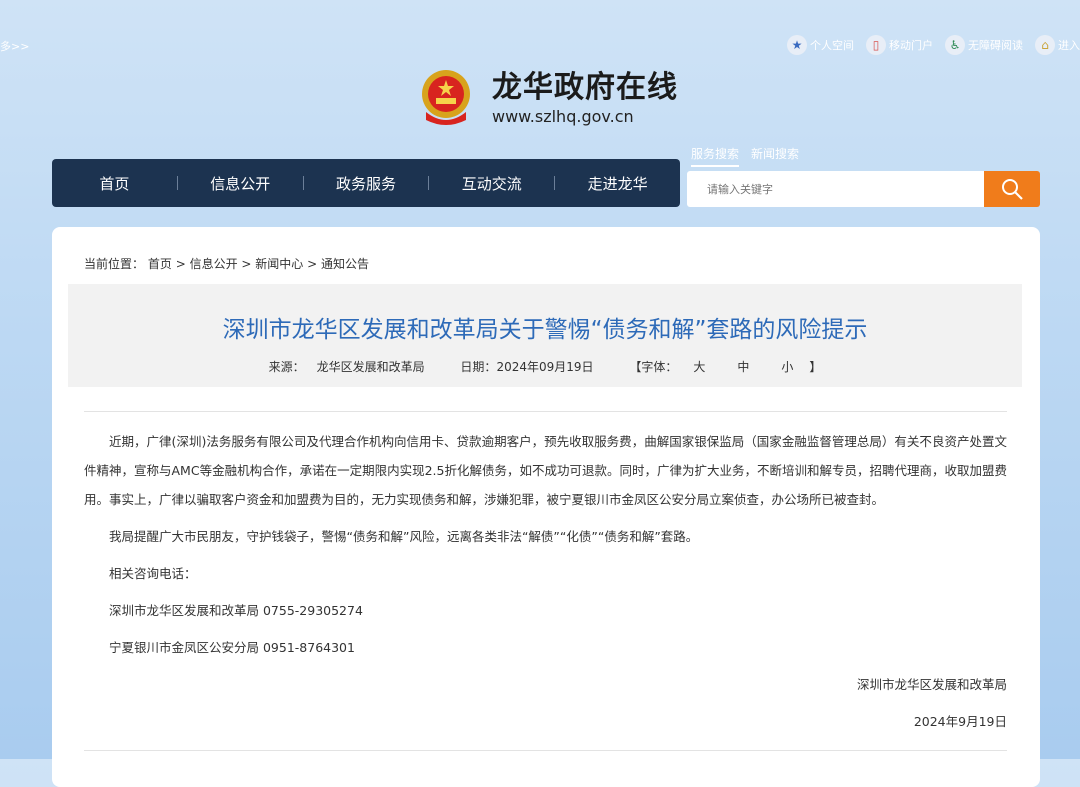  What do you see at coordinates (286, 367) in the screenshot?
I see `source-label: 来源：` at bounding box center [286, 367].